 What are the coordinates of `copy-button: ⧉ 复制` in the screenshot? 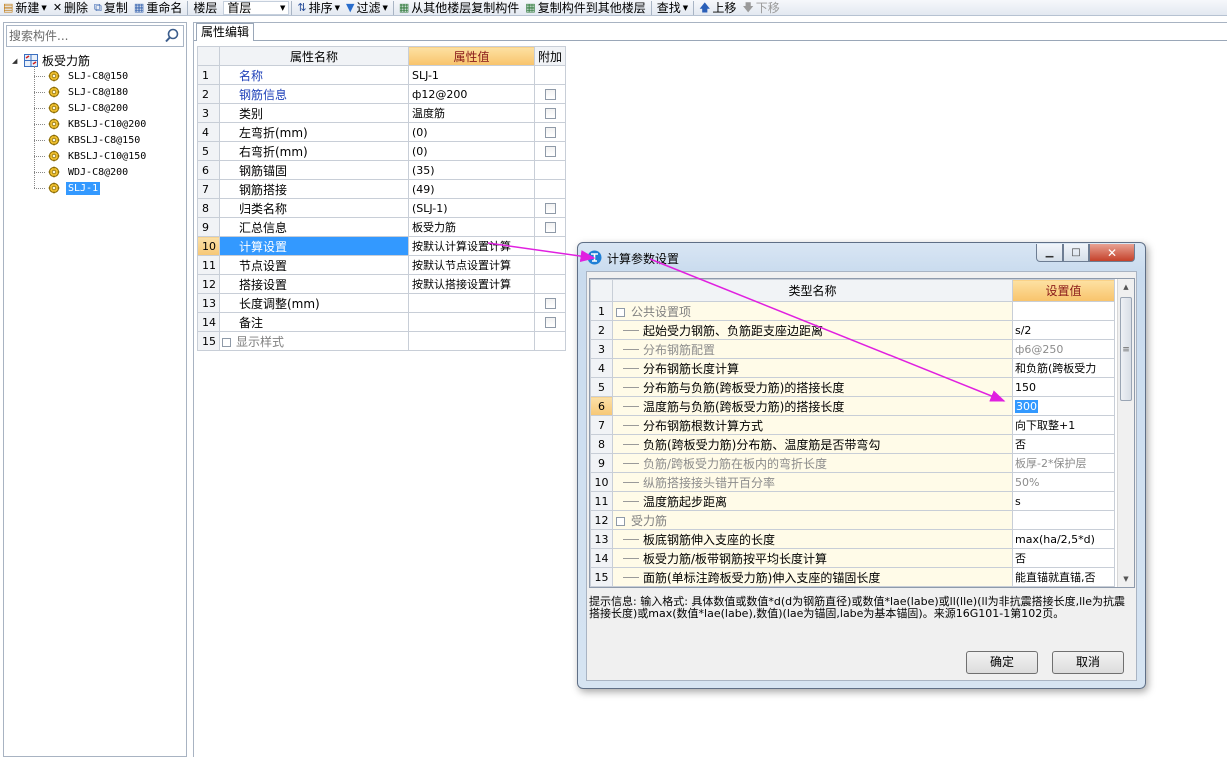 It's located at (111, 7).